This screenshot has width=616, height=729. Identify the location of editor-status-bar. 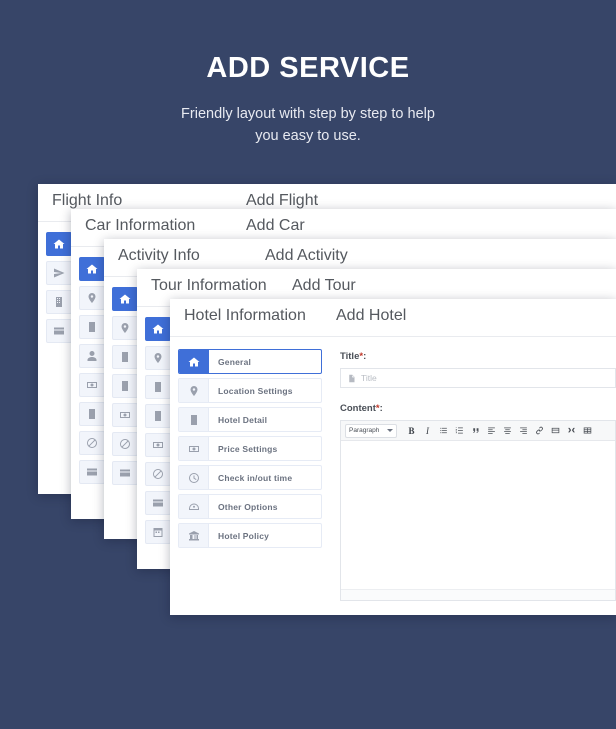
(478, 594).